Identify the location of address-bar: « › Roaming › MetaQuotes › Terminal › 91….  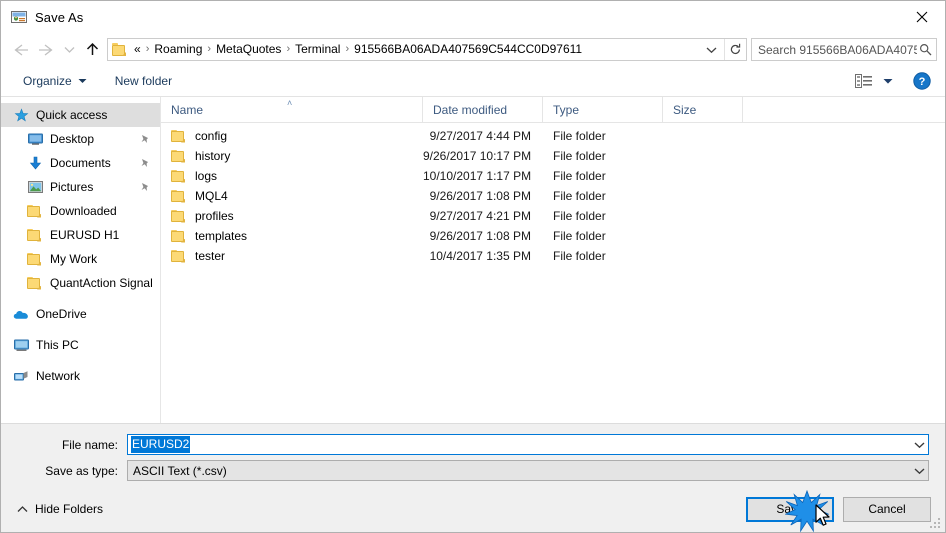
(427, 49).